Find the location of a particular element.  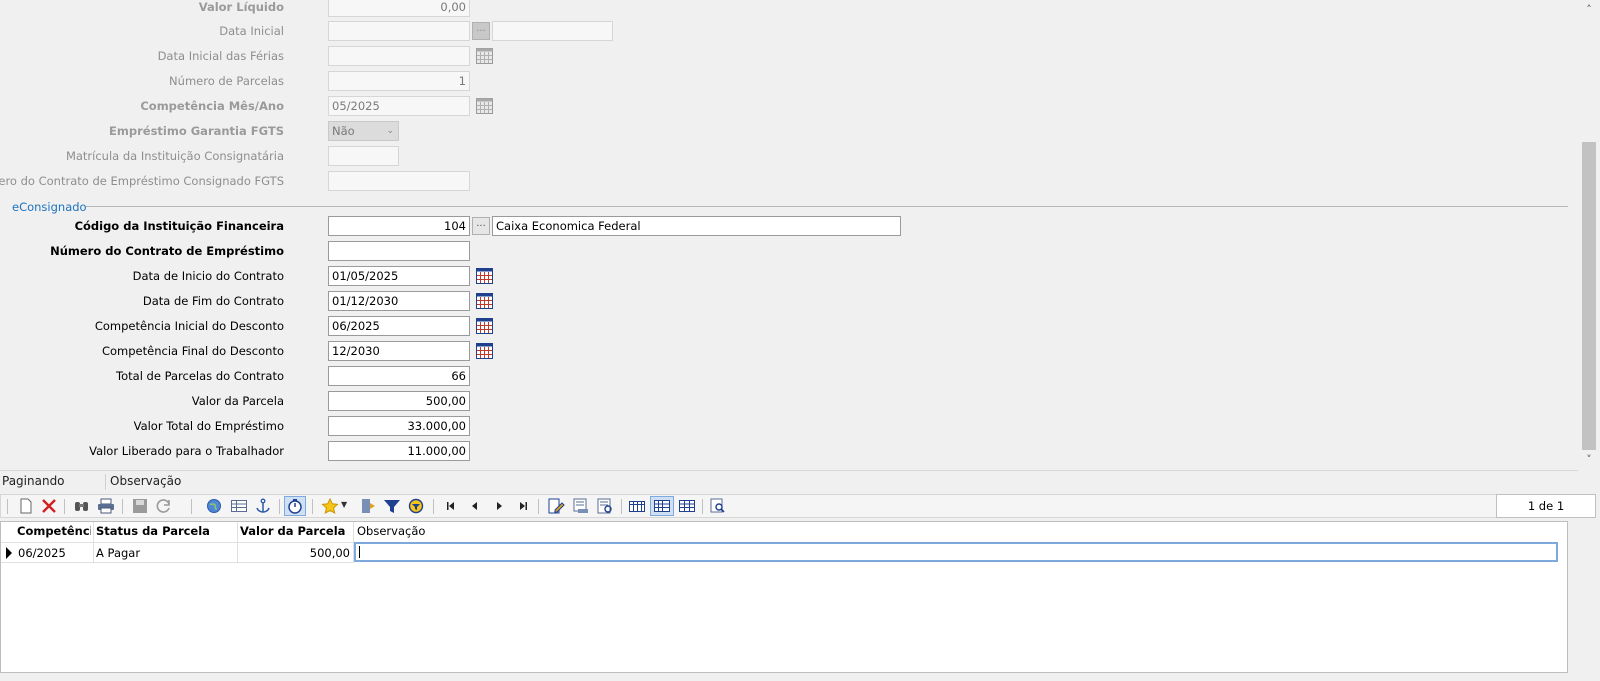

emprestimo-garantia-fgts-select: Não ⌄ is located at coordinates (363, 131).